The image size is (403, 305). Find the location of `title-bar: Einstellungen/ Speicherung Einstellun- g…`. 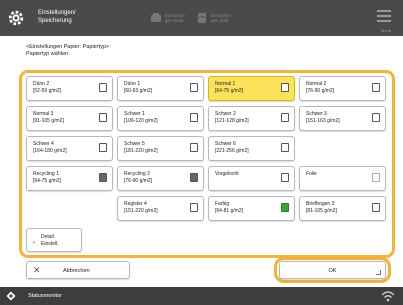

title-bar: Einstellungen/ Speicherung Einstellun- g… is located at coordinates (201, 18).